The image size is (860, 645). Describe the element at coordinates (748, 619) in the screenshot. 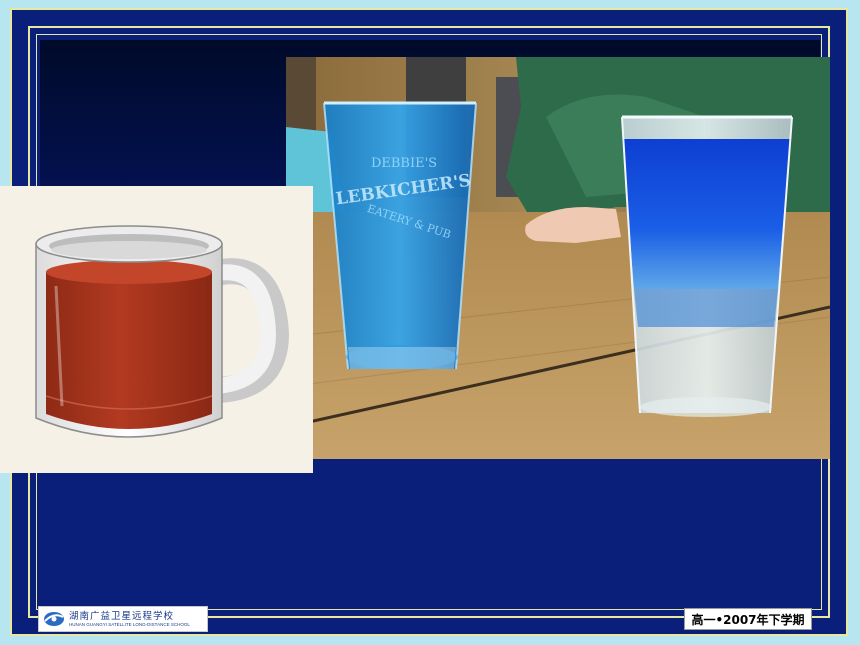

I see `term-label: 高一•2007年下学期` at that location.